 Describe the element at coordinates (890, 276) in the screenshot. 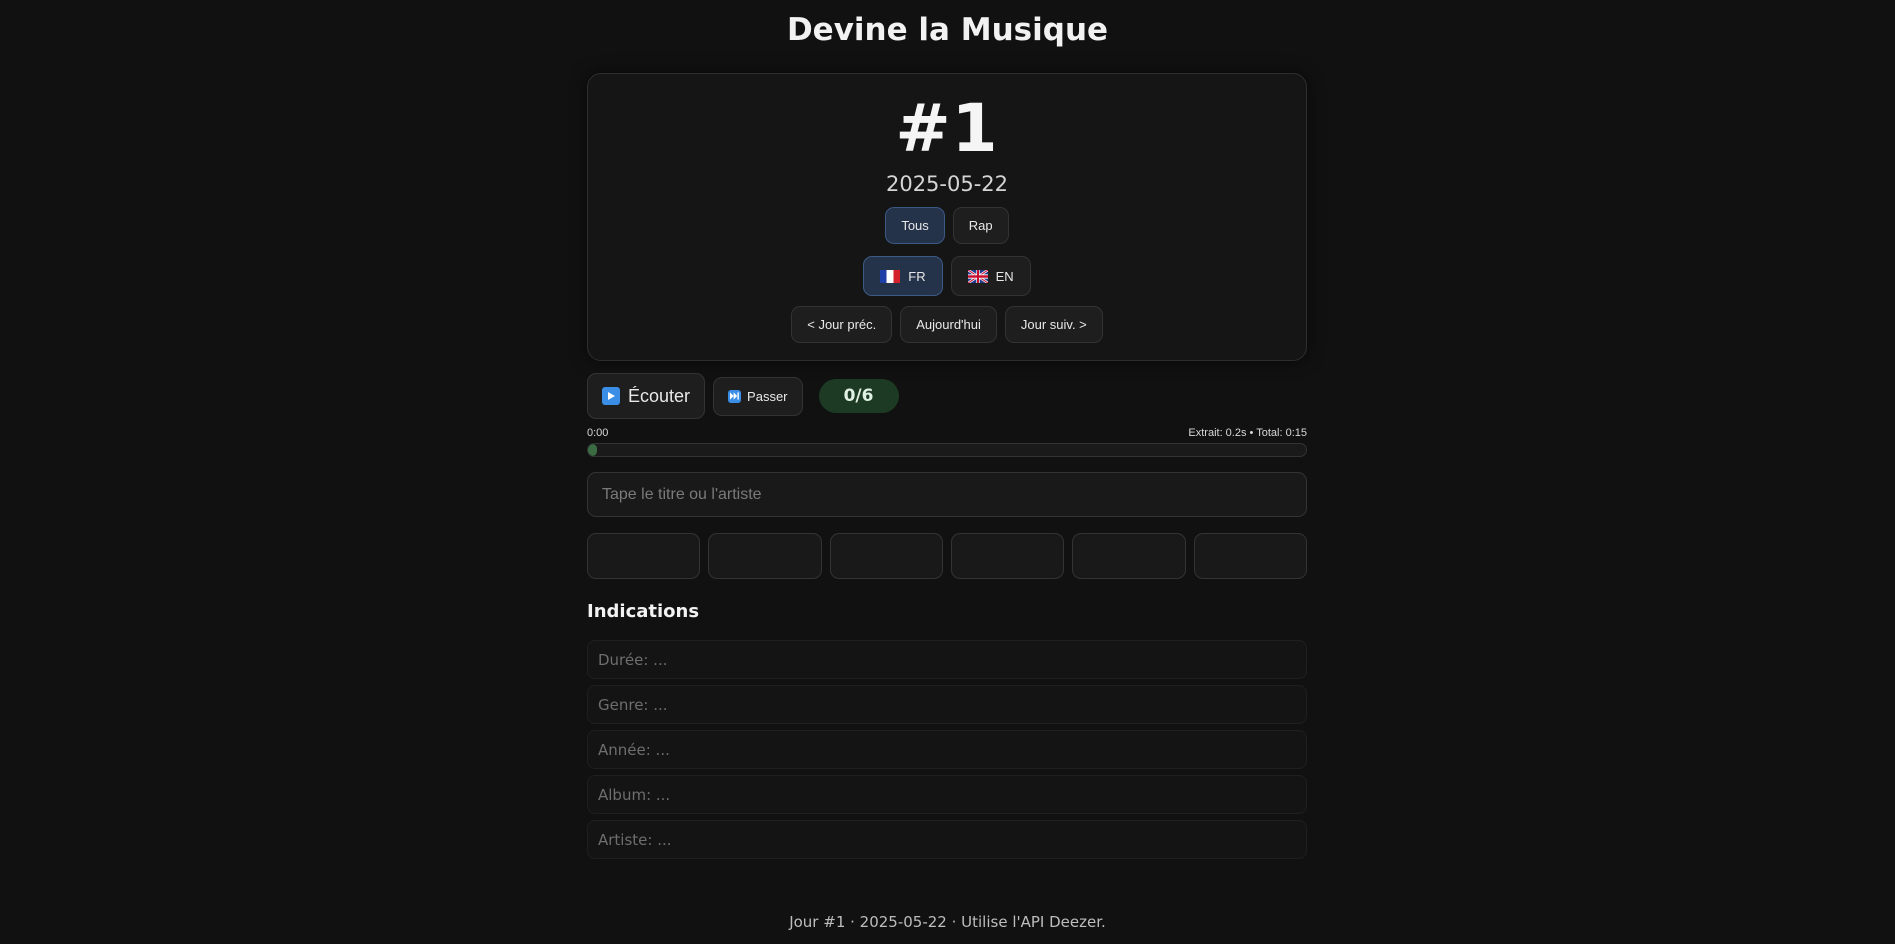

I see `flag-fr-icon` at that location.